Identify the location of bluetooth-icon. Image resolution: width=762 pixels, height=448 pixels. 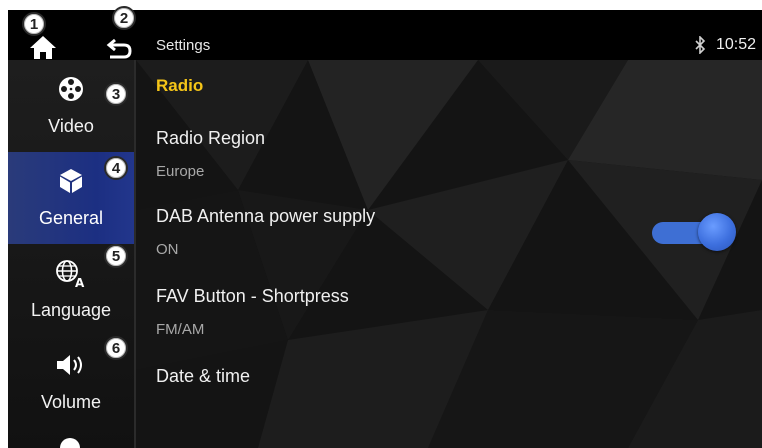
(700, 45).